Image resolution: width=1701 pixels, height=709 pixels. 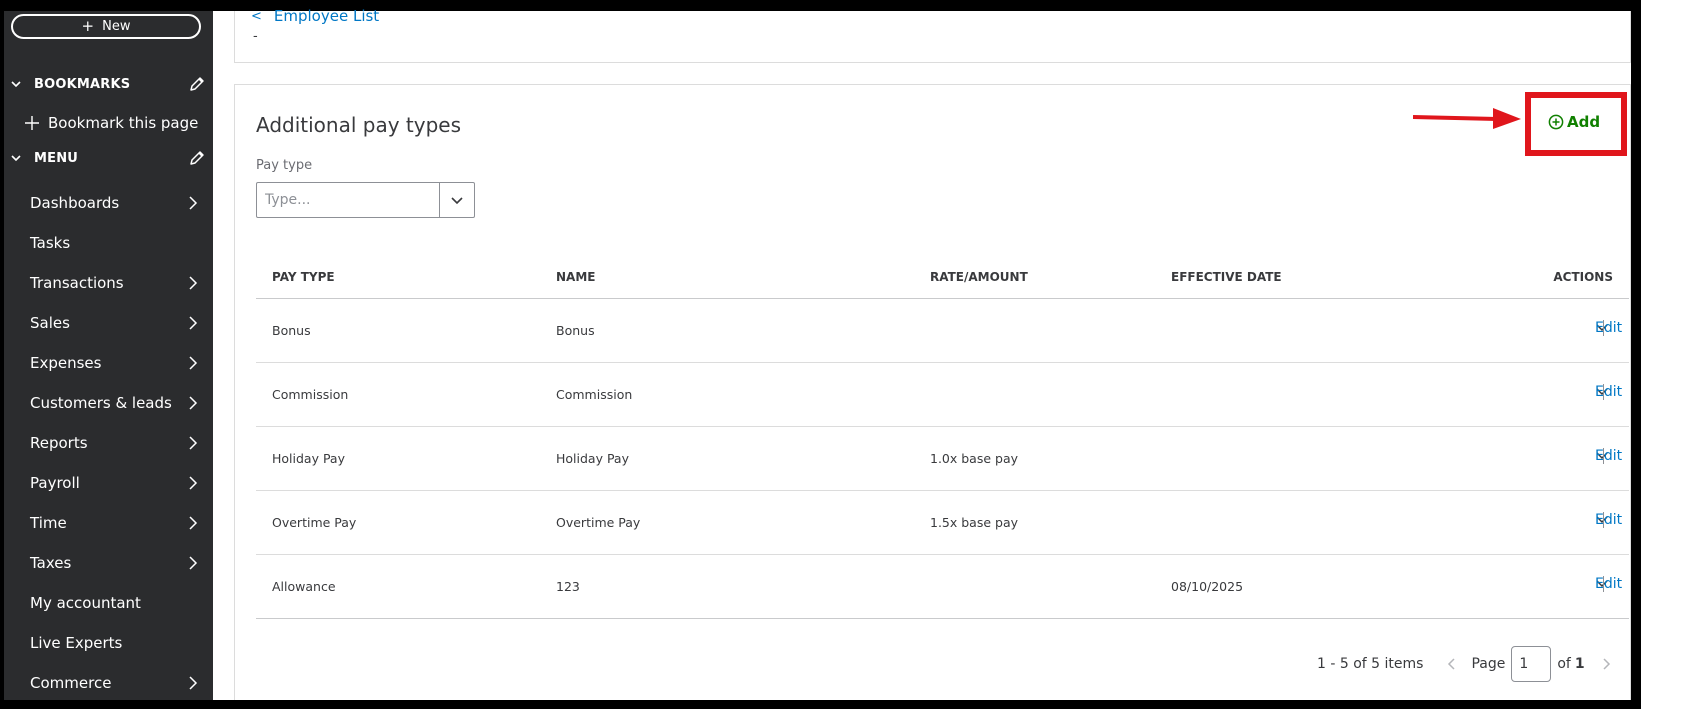 I want to click on sidebar-item-label: Reports, so click(x=59, y=443).